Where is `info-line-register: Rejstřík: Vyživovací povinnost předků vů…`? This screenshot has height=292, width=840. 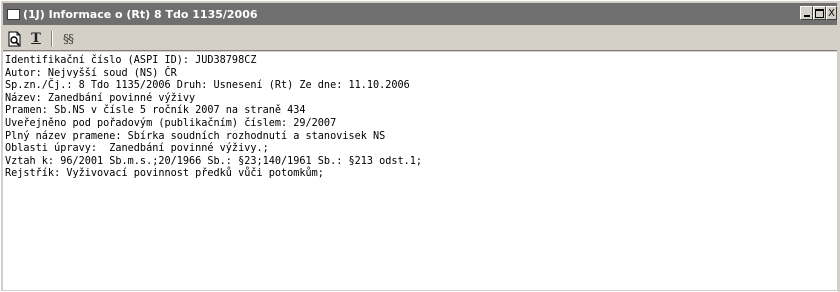
info-line-register: Rejstřík: Vyživovací povinnost předků vů… is located at coordinates (164, 174).